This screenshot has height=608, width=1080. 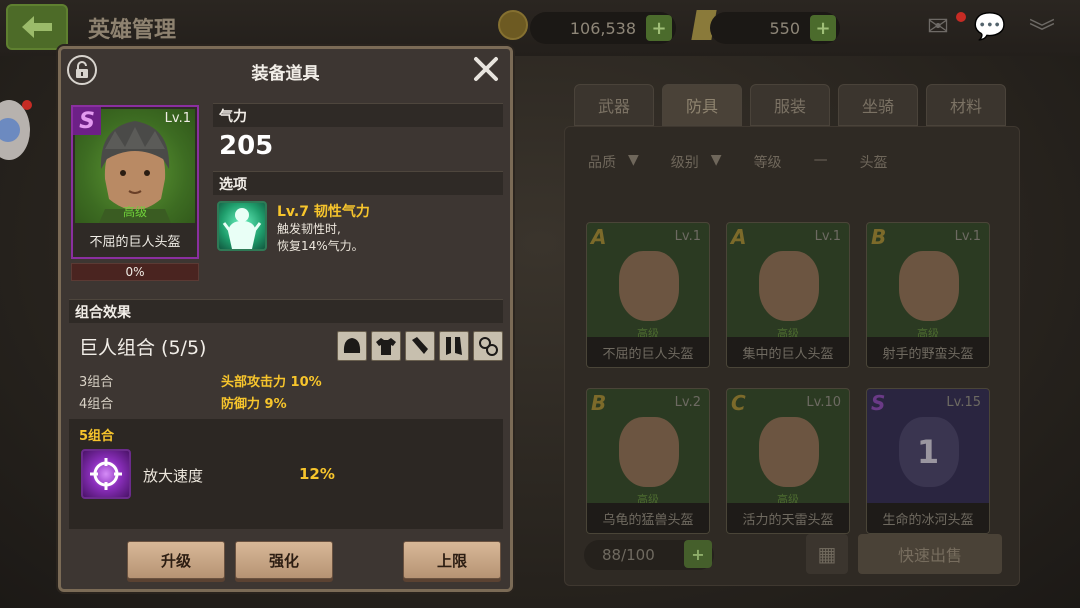 What do you see at coordinates (27, 105) in the screenshot?
I see `assistant-notification-dot` at bounding box center [27, 105].